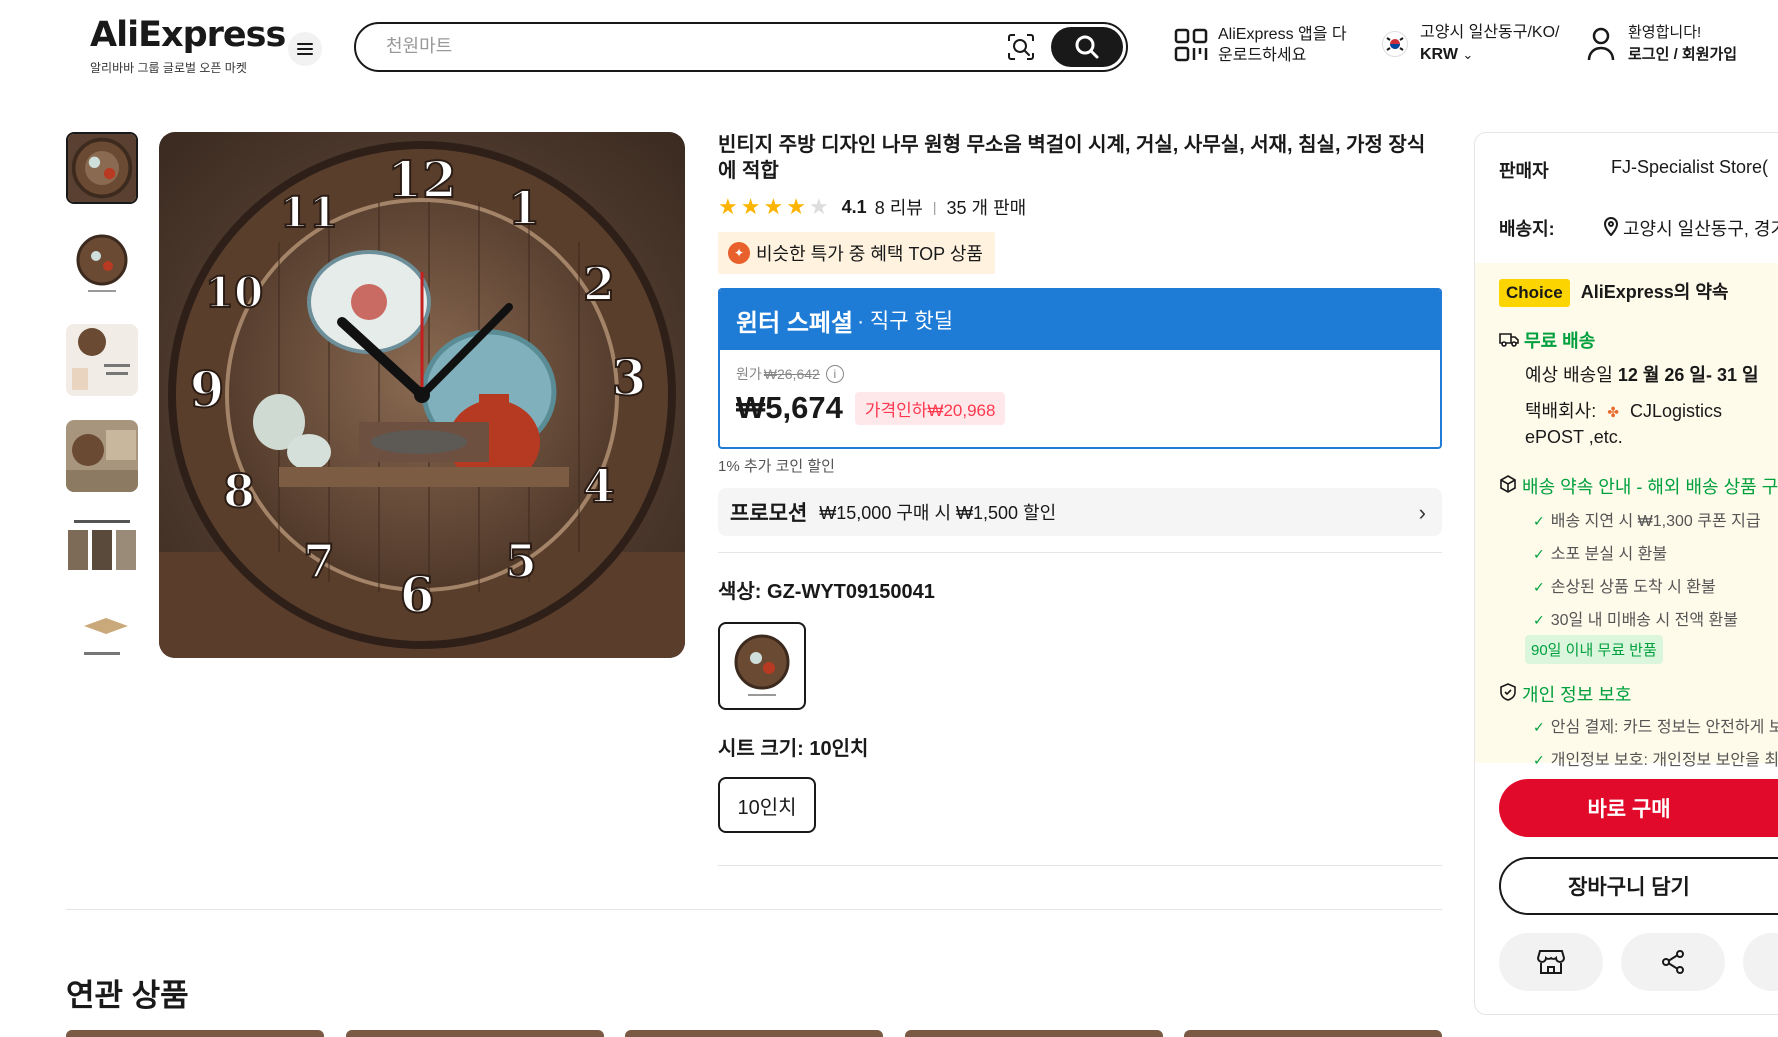 Image resolution: width=1778 pixels, height=1037 pixels. I want to click on search-icon, so click(1087, 47).